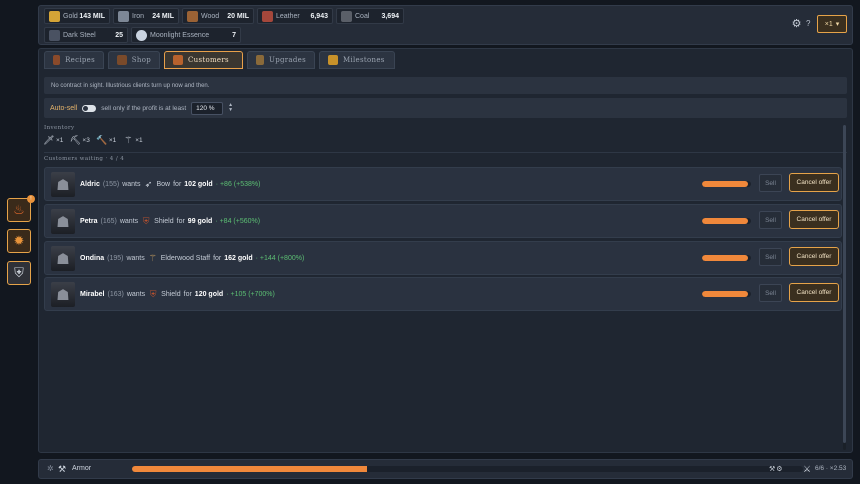 This screenshot has width=860, height=484. I want to click on gear-icon: ⚙, so click(796, 24).